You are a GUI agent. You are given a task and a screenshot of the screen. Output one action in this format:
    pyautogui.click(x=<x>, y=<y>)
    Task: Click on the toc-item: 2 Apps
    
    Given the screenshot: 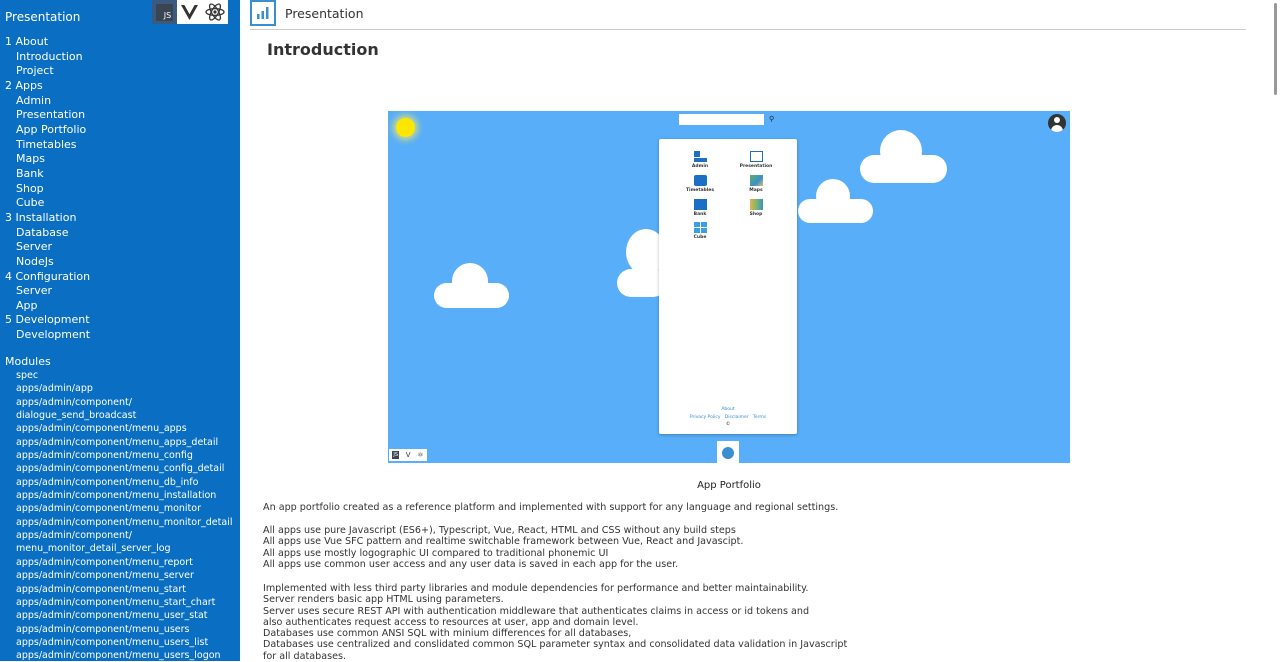 What is the action you would take?
    pyautogui.click(x=47, y=86)
    